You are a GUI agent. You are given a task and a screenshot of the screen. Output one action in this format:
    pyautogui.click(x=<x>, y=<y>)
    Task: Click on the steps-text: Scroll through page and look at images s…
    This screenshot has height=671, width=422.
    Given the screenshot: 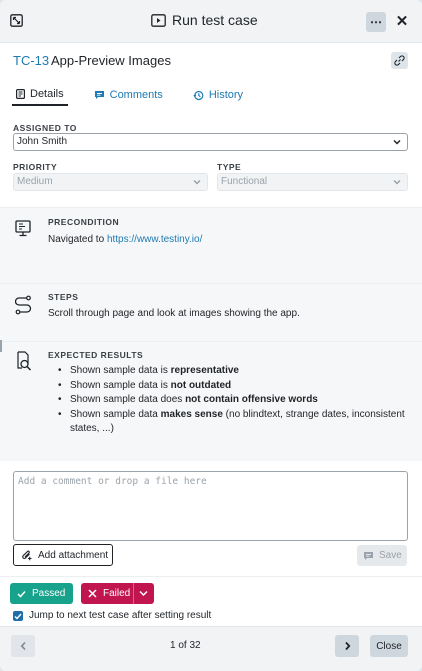 What is the action you would take?
    pyautogui.click(x=174, y=313)
    